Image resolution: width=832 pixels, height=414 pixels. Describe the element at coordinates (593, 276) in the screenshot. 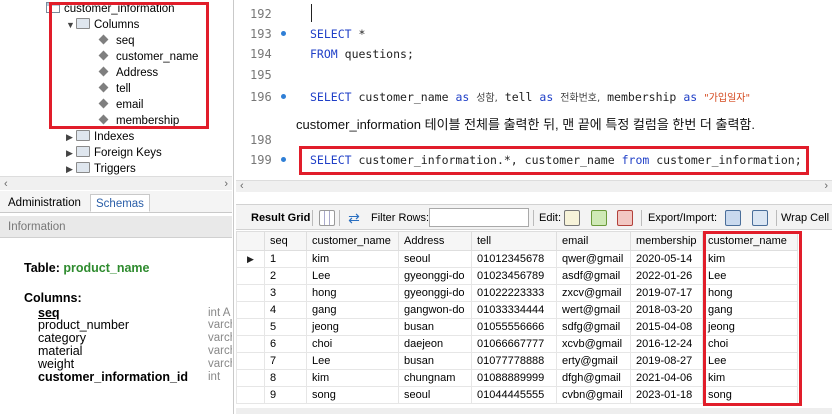

I see `table-cell: asdf@gmail` at that location.